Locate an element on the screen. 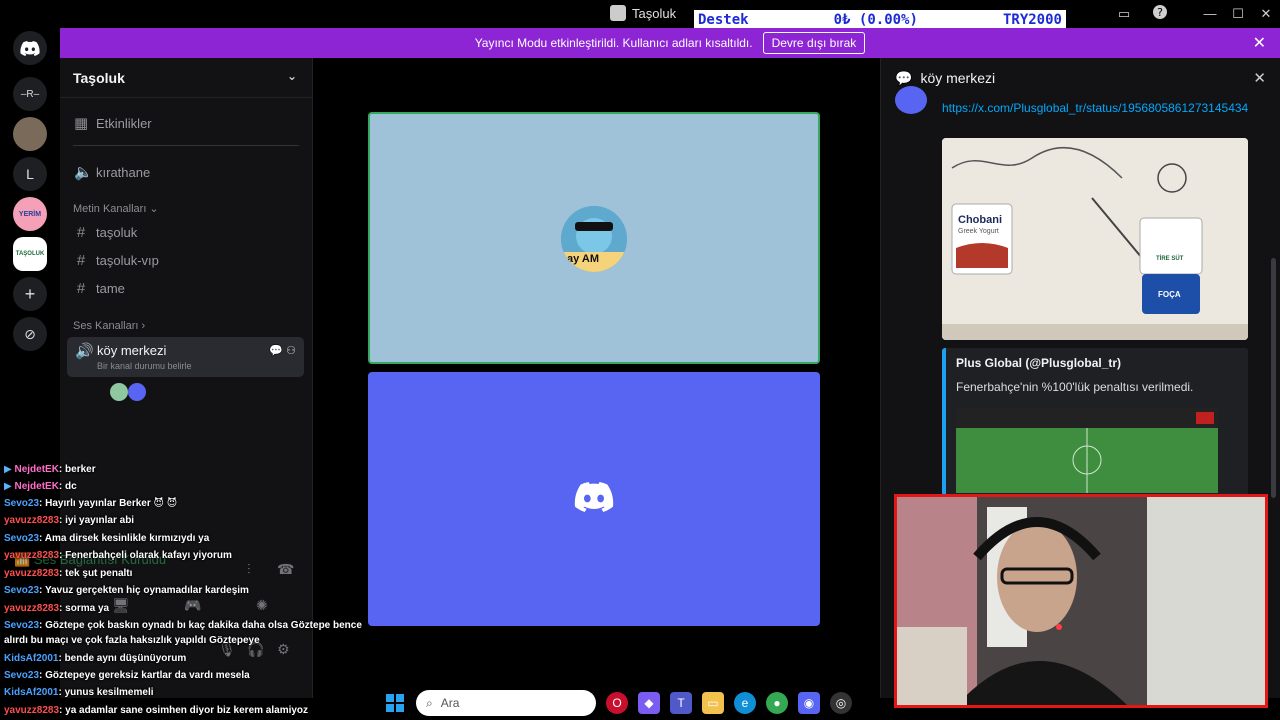 The width and height of the screenshot is (1280, 720). channel-label: köy merkezi is located at coordinates (132, 350).